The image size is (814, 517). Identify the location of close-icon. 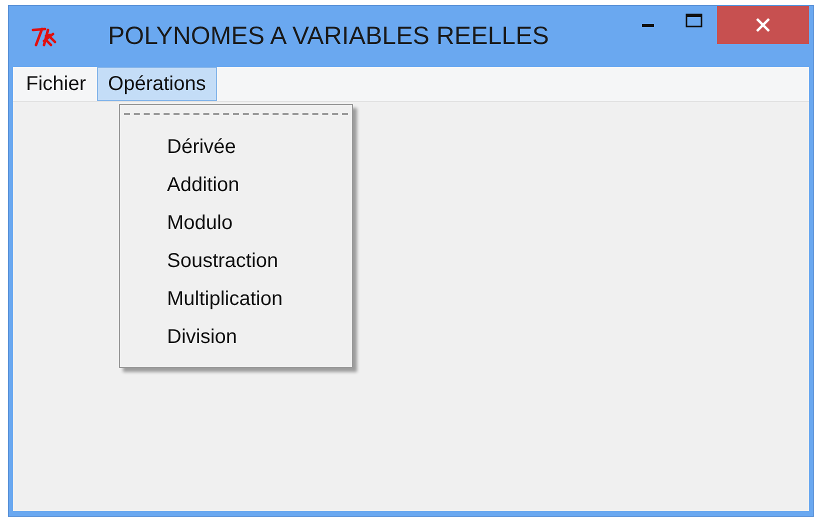
(763, 25).